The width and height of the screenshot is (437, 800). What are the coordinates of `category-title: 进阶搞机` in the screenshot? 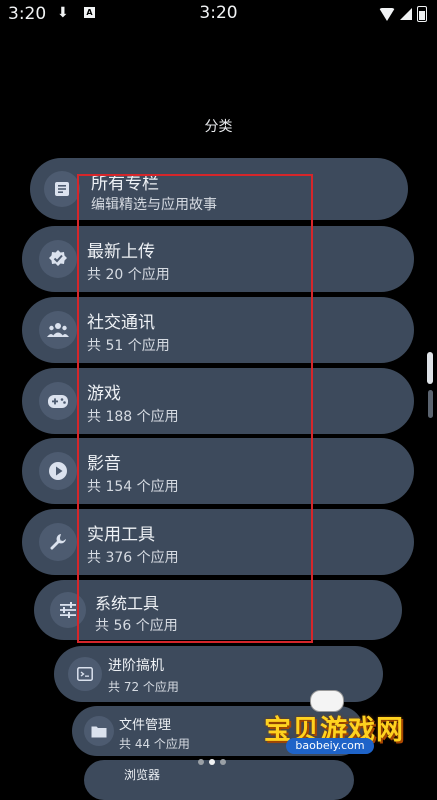 It's located at (136, 666).